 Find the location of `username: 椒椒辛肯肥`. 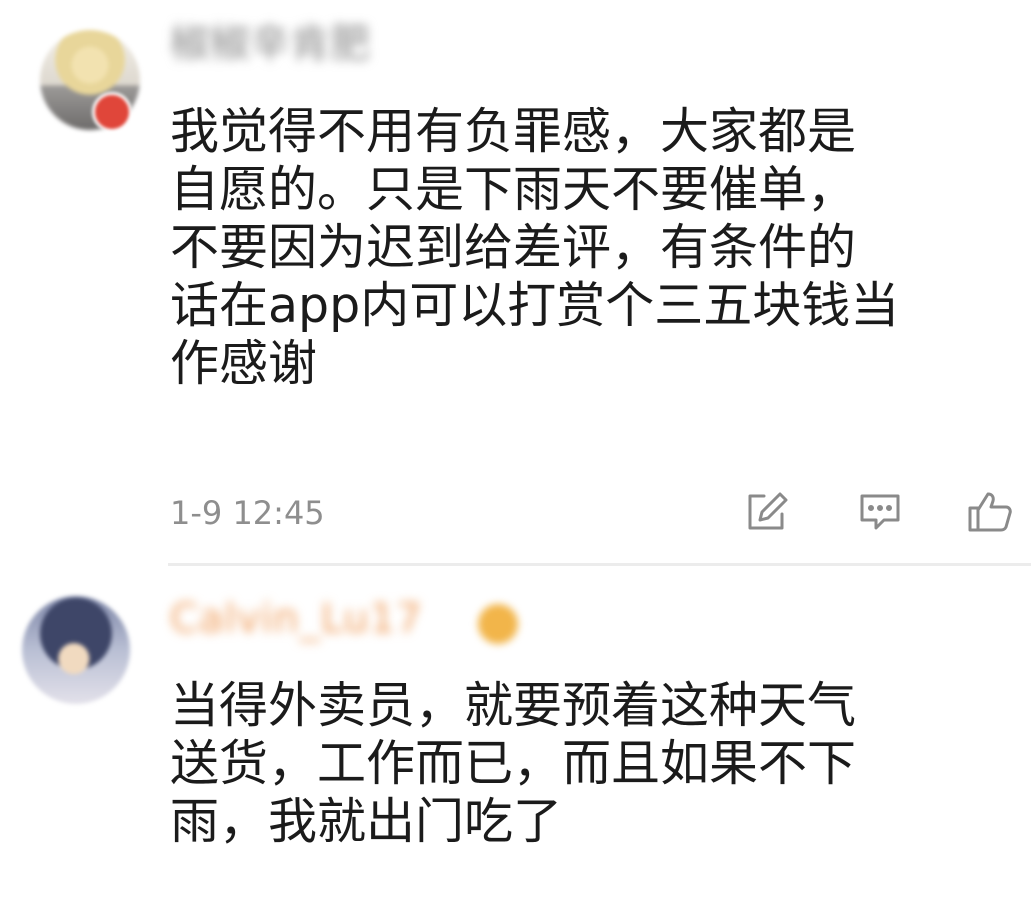

username: 椒椒辛肯肥 is located at coordinates (270, 44).